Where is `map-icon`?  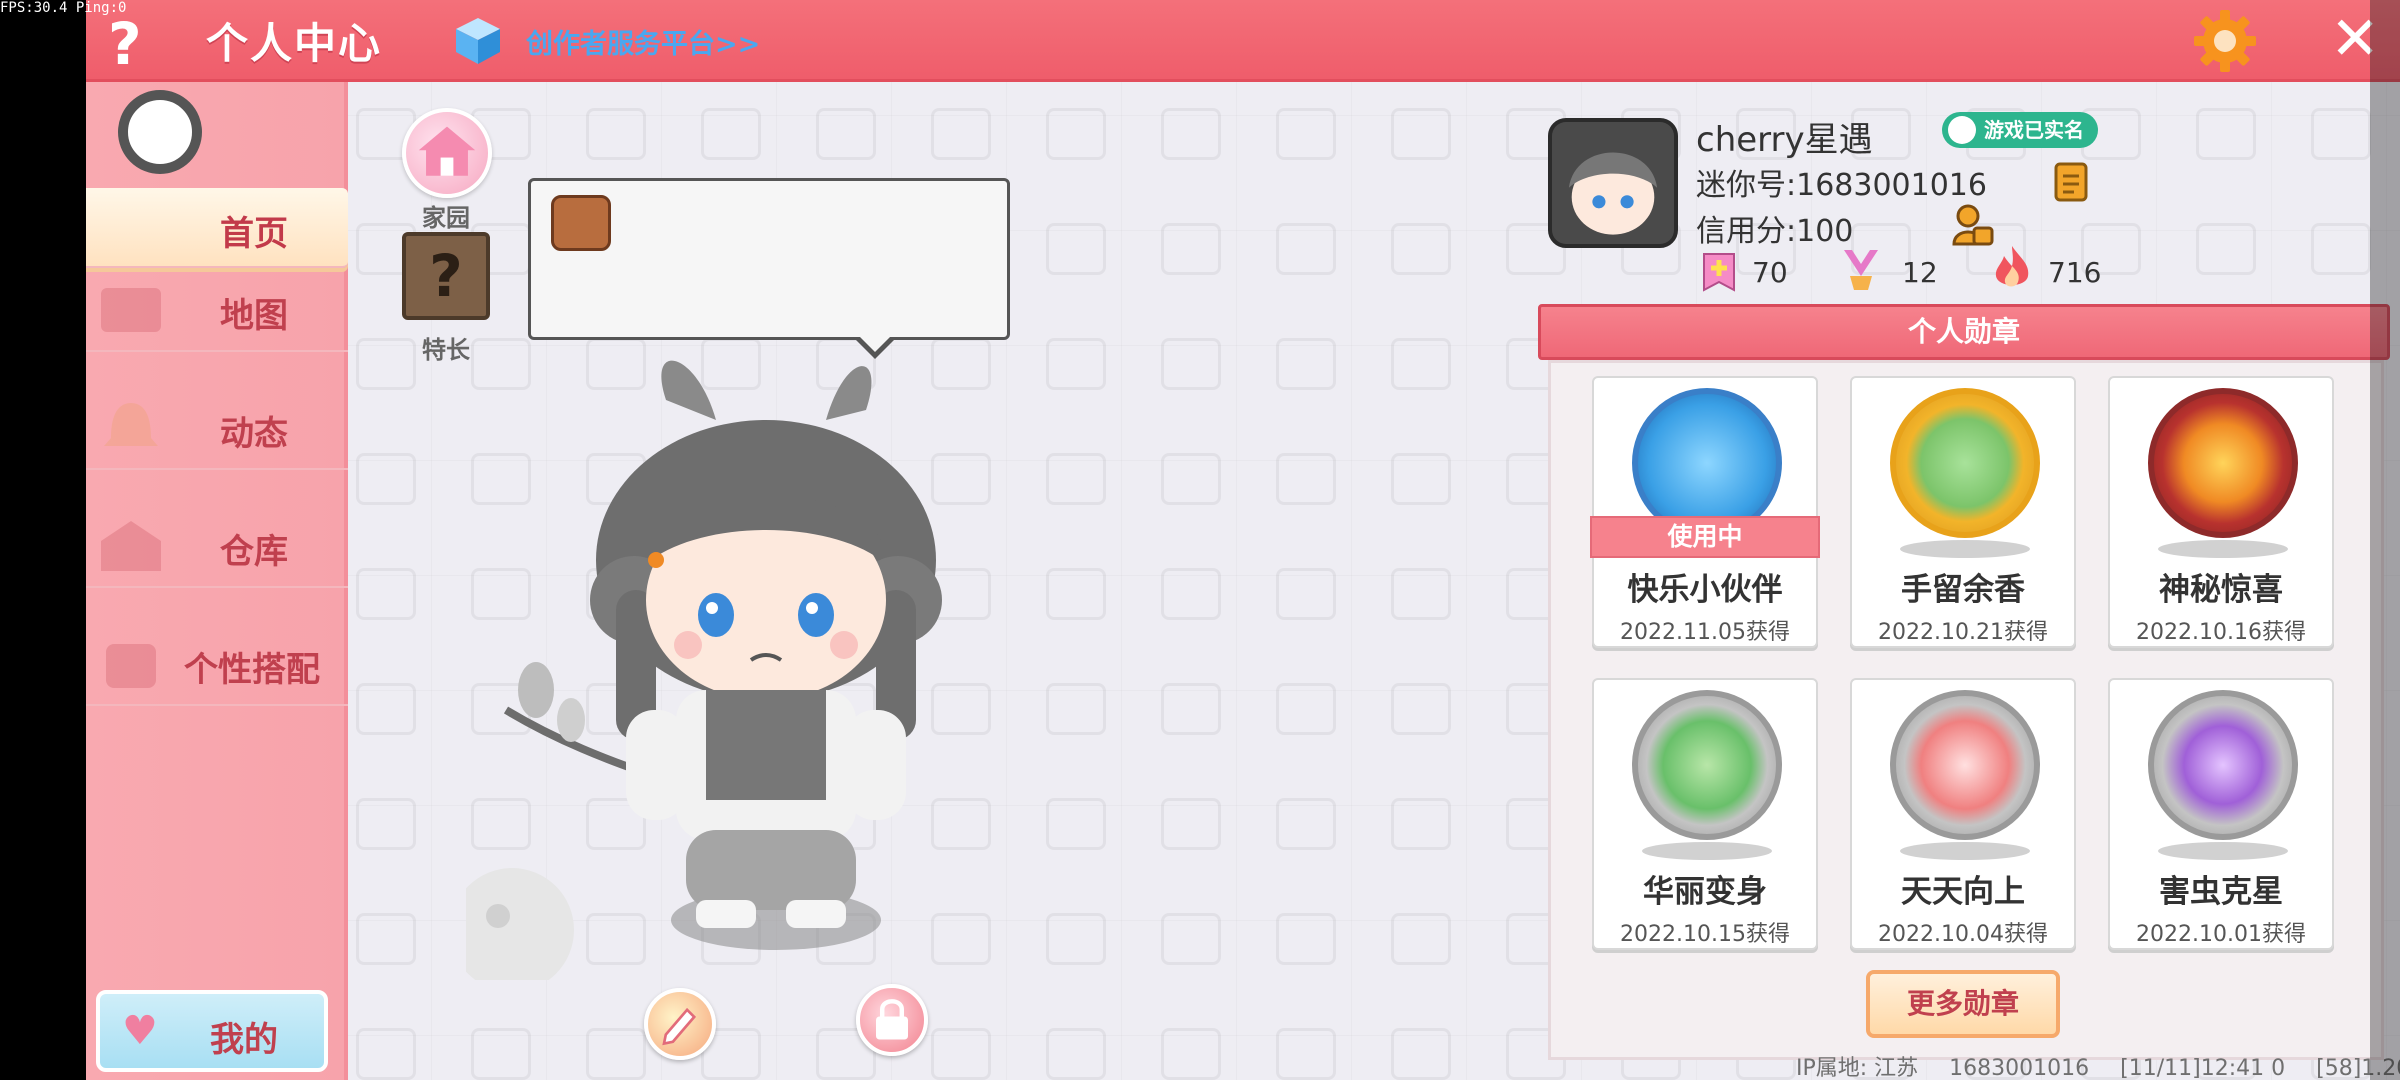
map-icon is located at coordinates (131, 310).